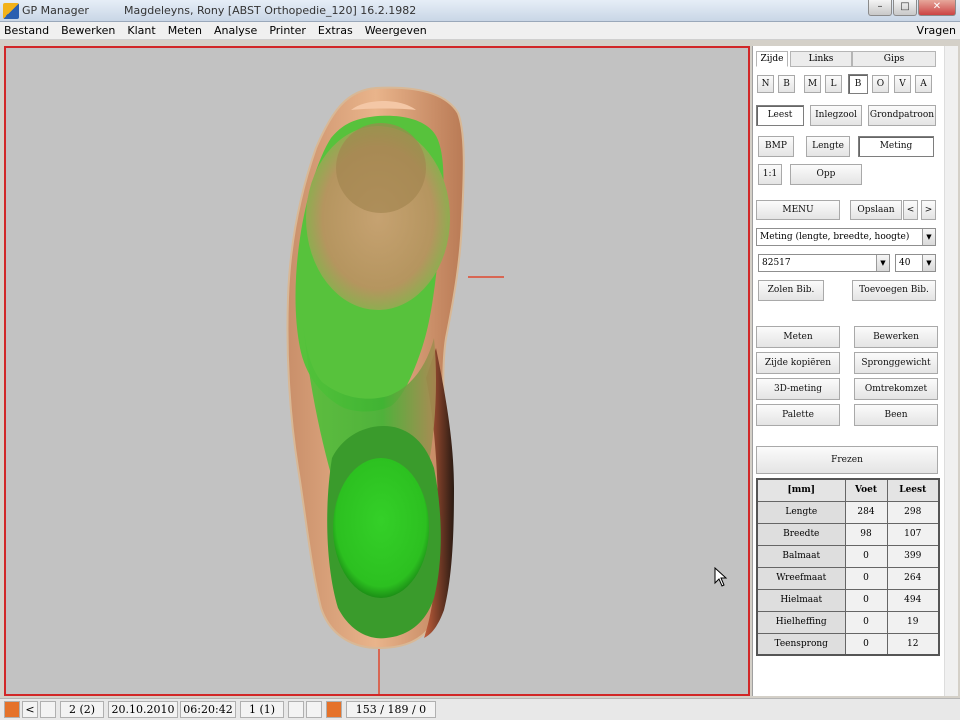  I want to click on table-row: Teensprong 0 12, so click(848, 644).